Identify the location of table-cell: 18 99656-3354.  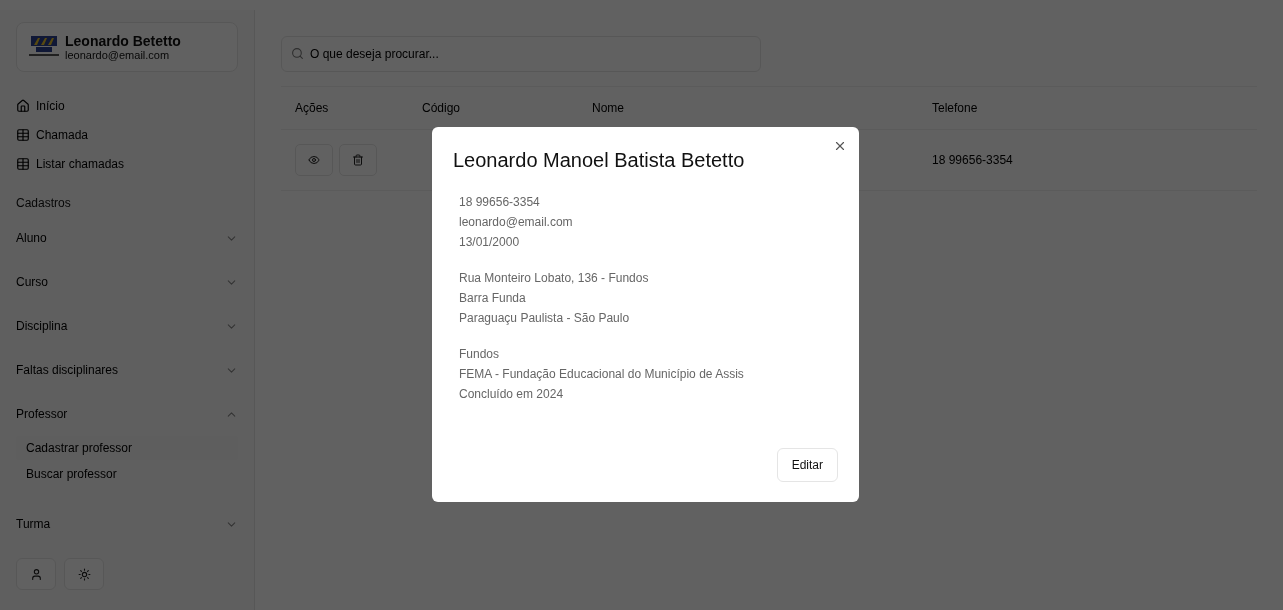
(972, 160).